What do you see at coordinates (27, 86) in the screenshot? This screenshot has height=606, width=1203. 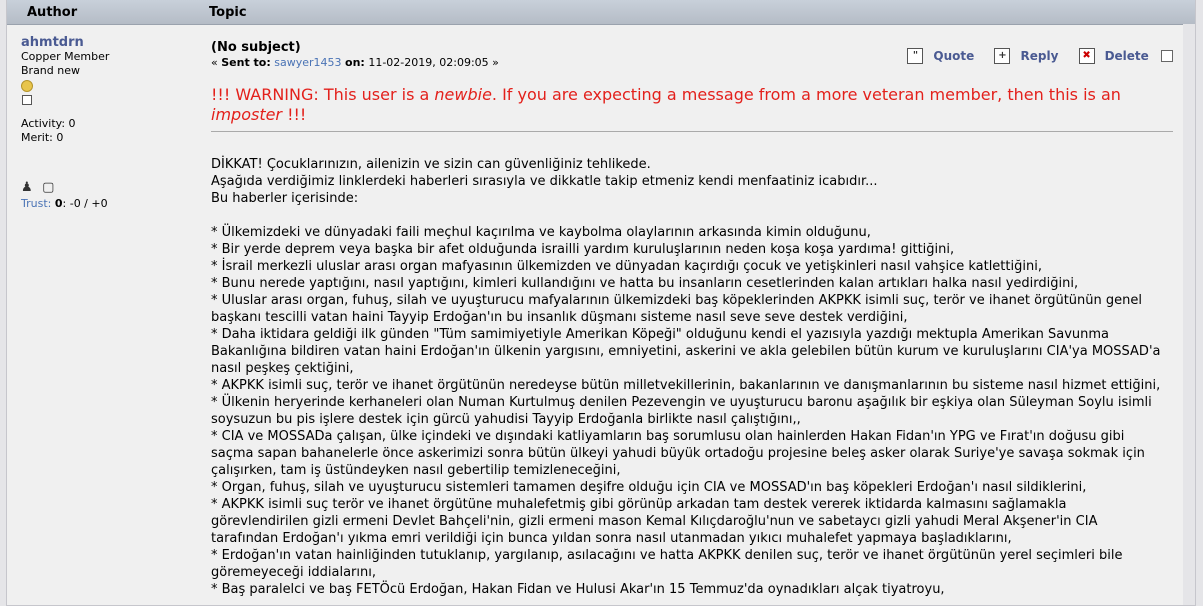 I see `rank-star-icon` at bounding box center [27, 86].